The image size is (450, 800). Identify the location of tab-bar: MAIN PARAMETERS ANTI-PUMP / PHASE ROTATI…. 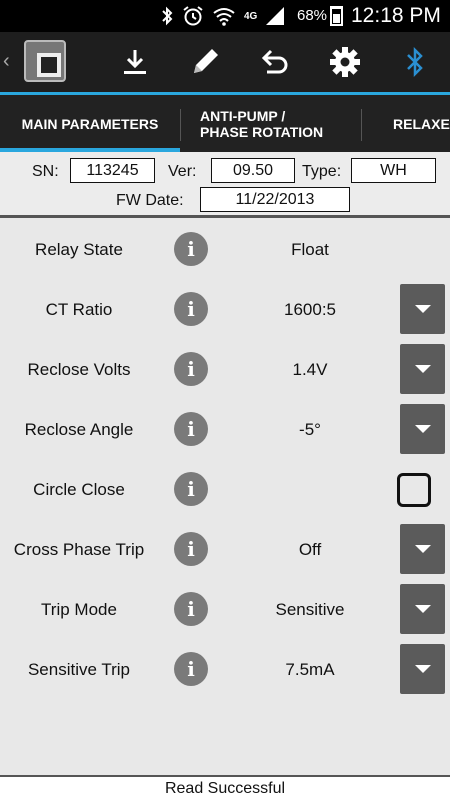
(225, 122).